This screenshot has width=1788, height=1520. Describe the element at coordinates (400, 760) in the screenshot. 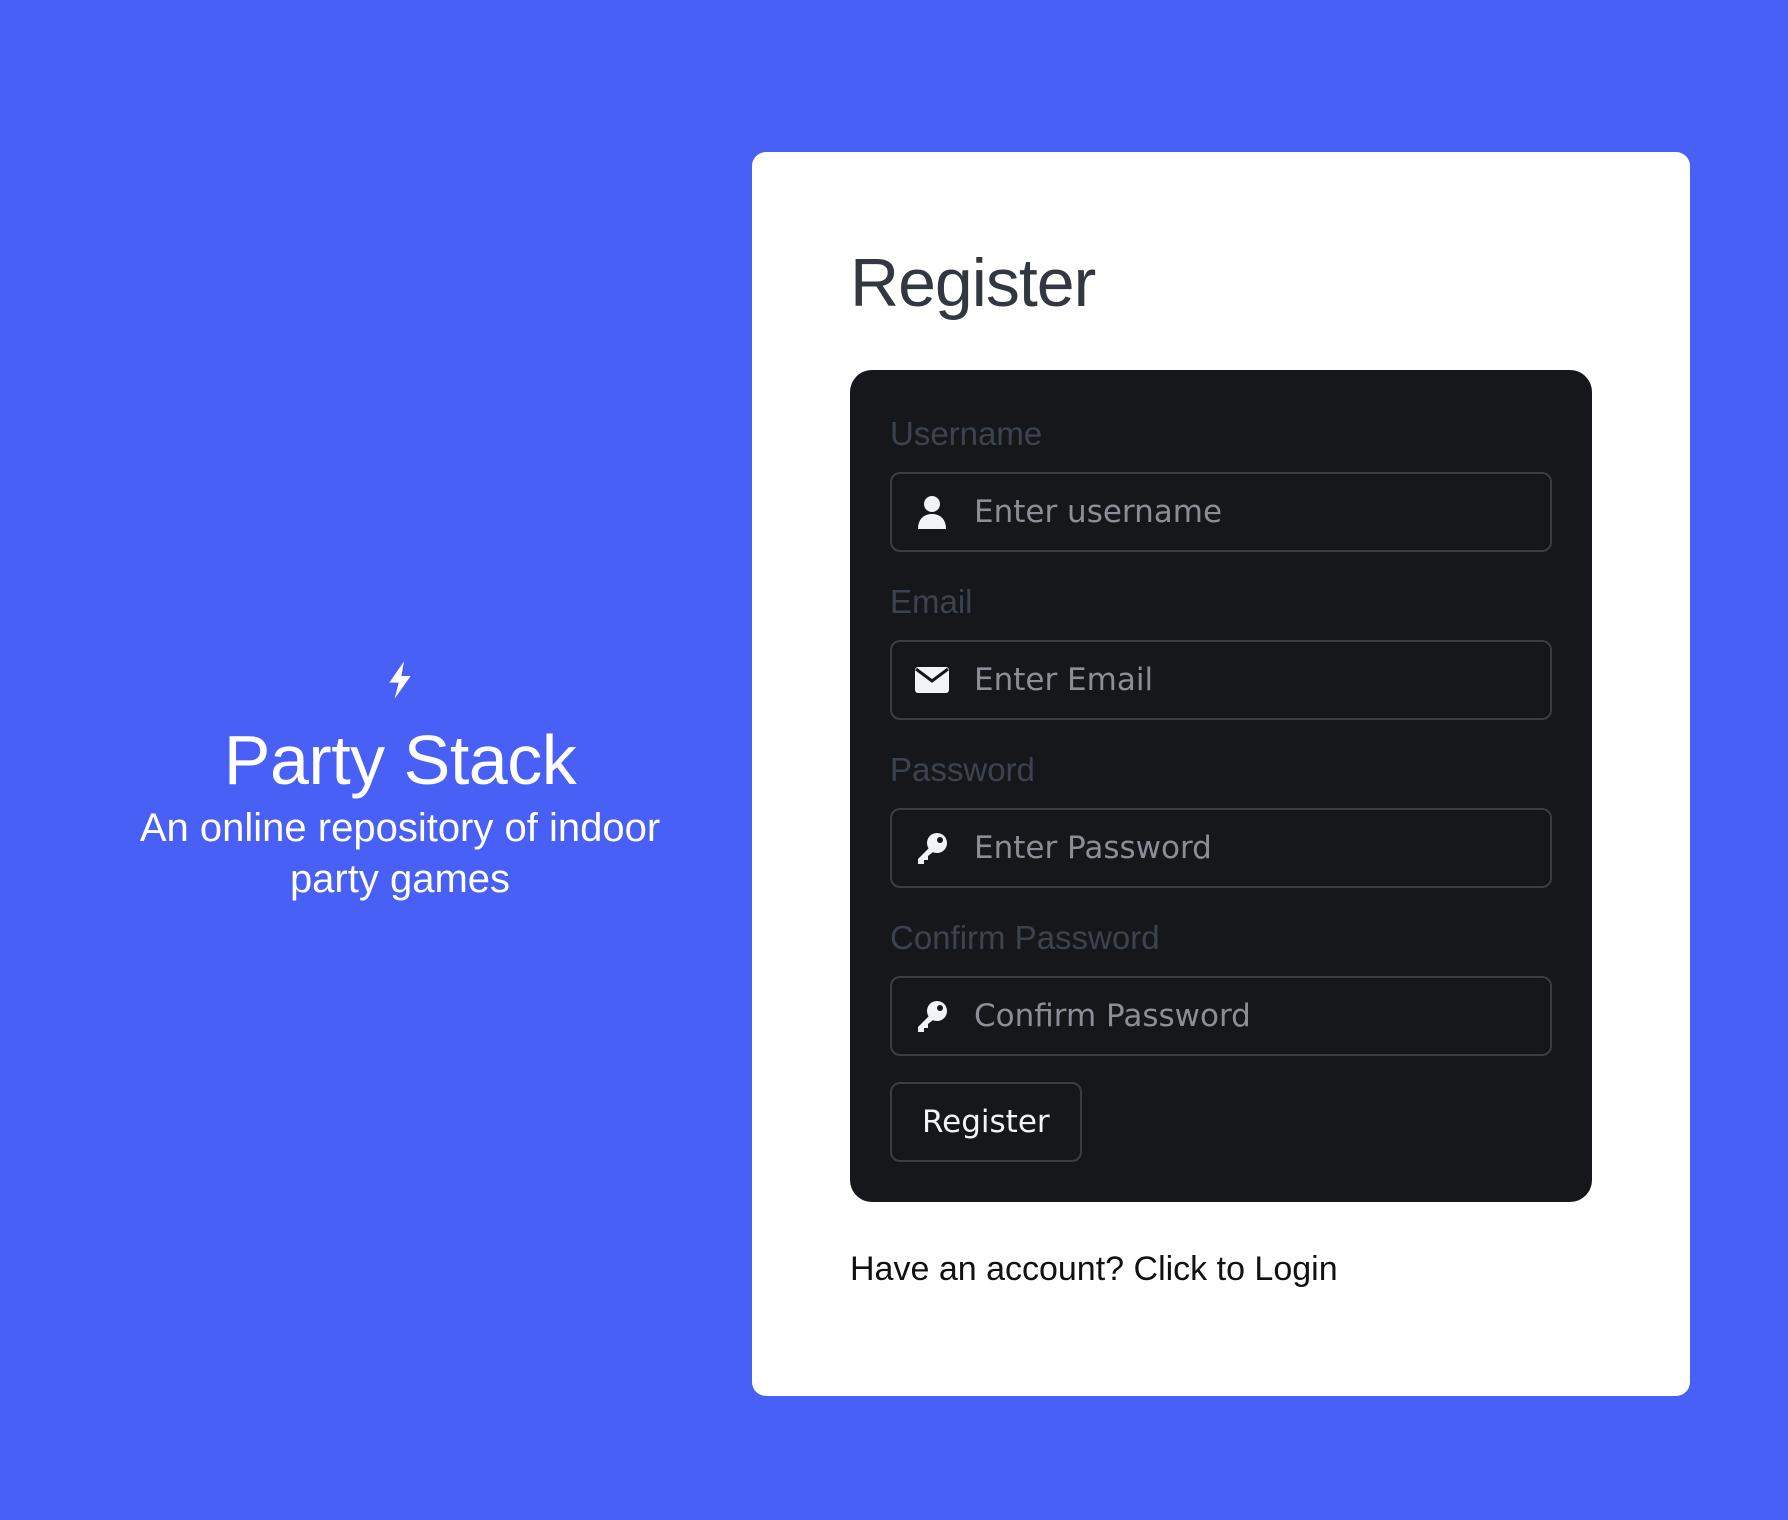

I see `brand-name: Party Stack` at that location.